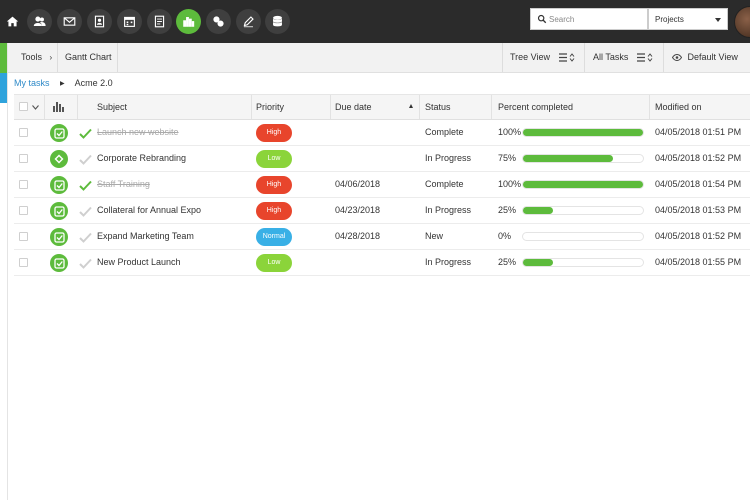 The height and width of the screenshot is (500, 750). What do you see at coordinates (59, 159) in the screenshot?
I see `milestone-icon` at bounding box center [59, 159].